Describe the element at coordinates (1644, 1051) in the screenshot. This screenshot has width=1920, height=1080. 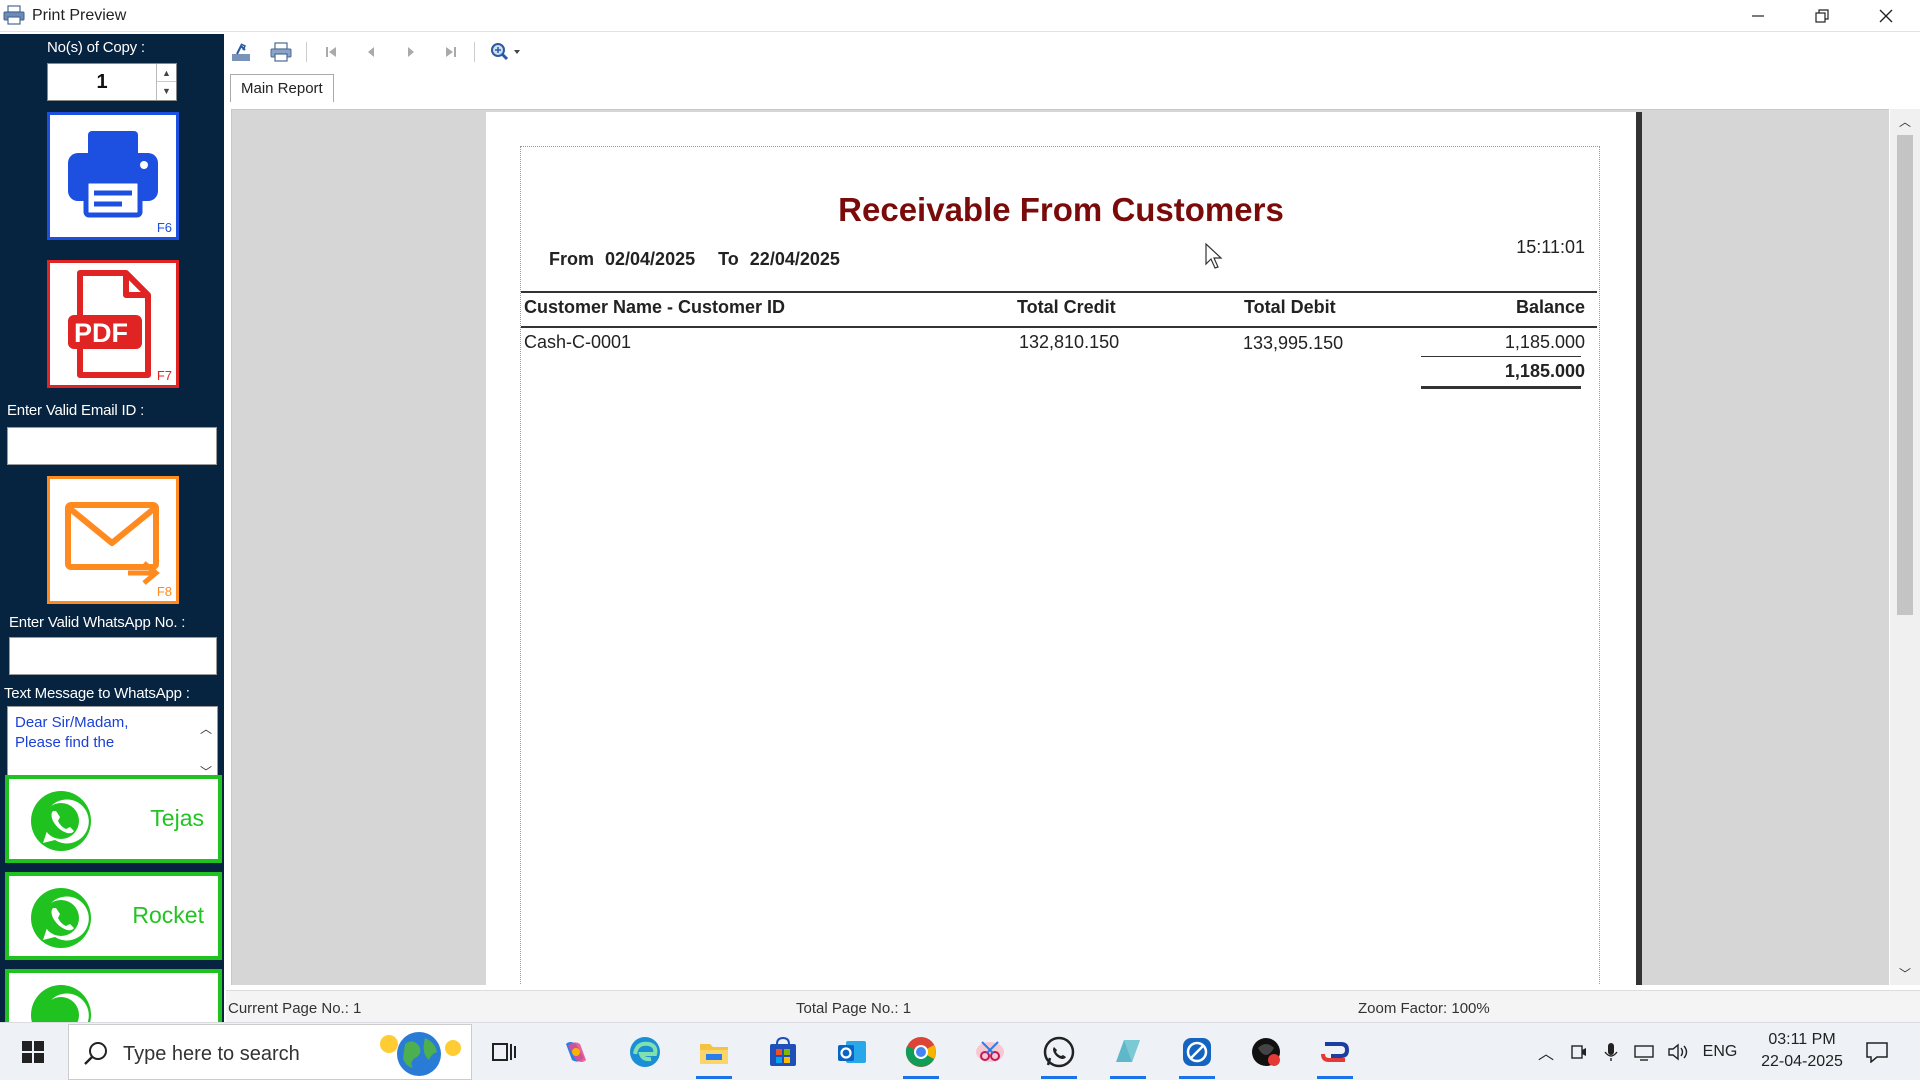
I see `network-icon` at that location.